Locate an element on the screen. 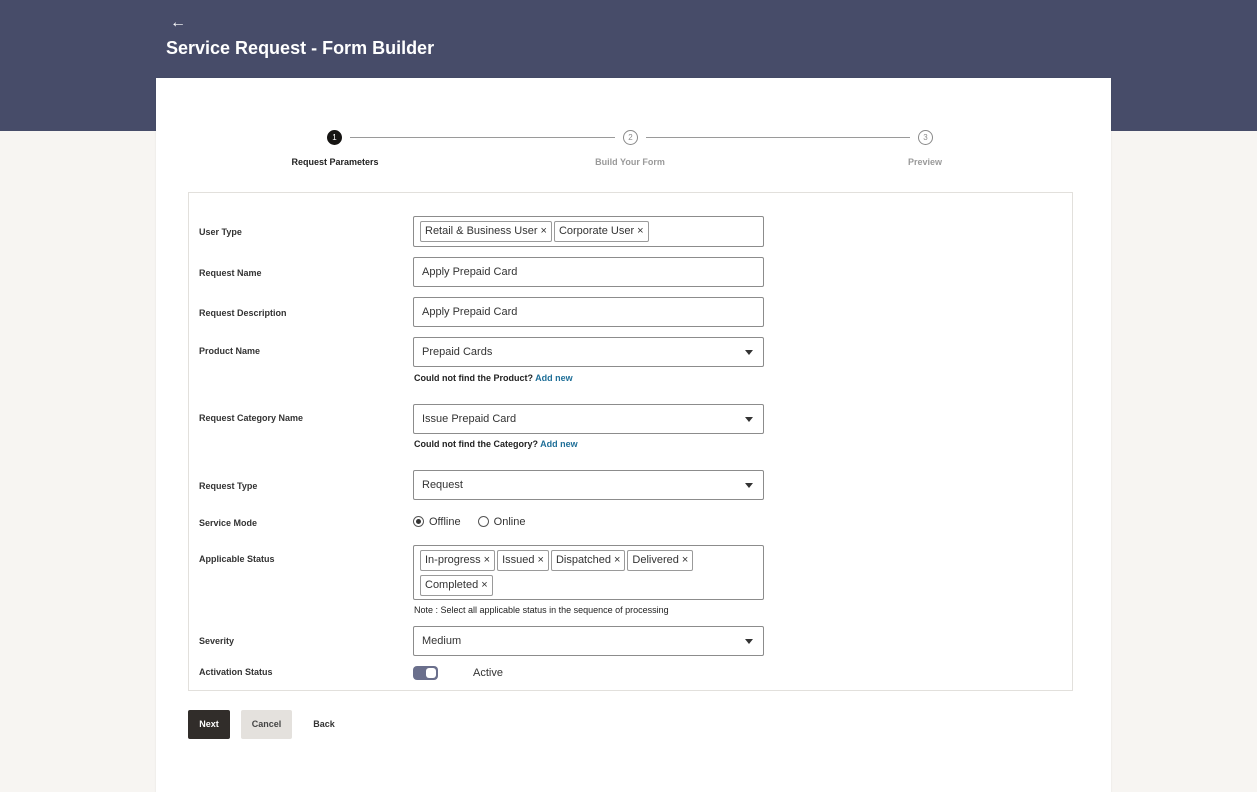 The height and width of the screenshot is (792, 1257). cancel-button: Cancel is located at coordinates (266, 724).